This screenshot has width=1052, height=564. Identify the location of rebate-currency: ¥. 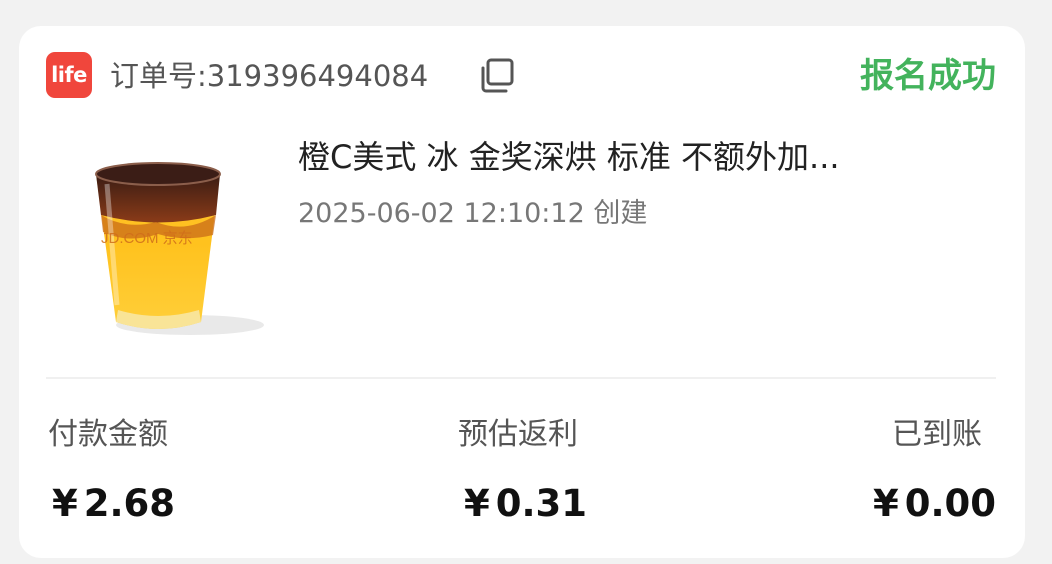
(477, 503).